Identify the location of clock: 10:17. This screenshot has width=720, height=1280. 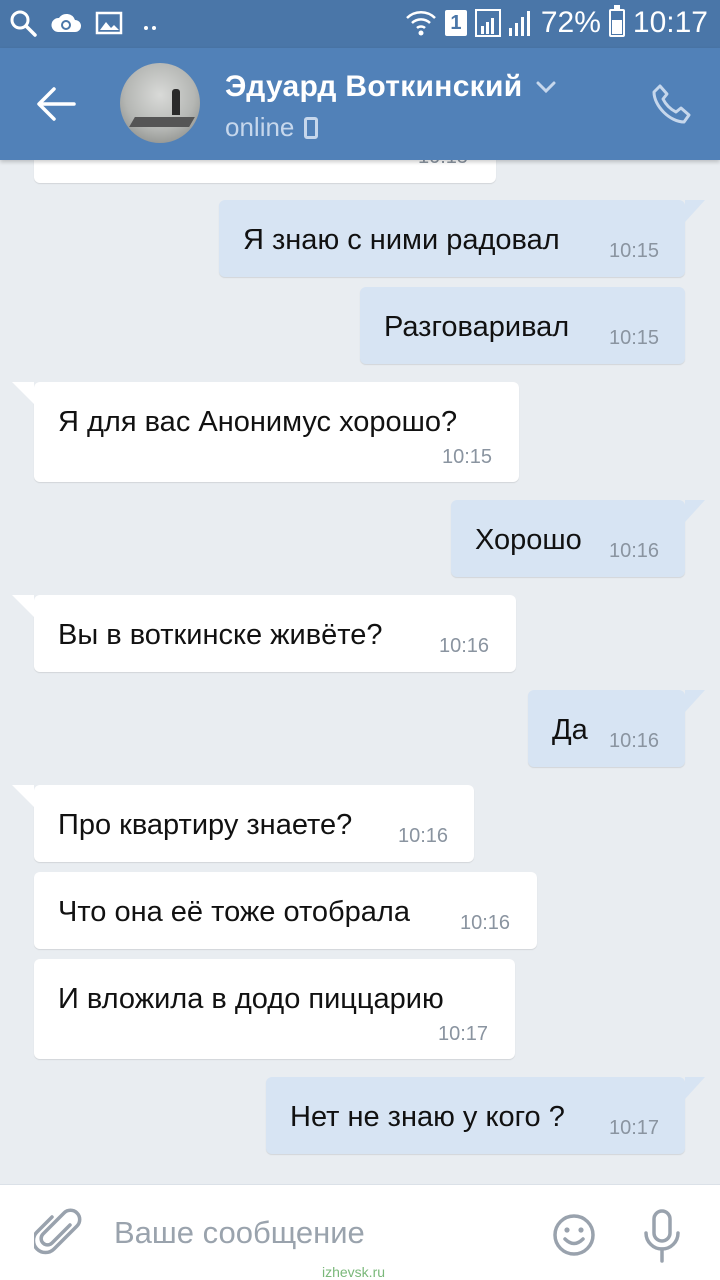
(670, 22).